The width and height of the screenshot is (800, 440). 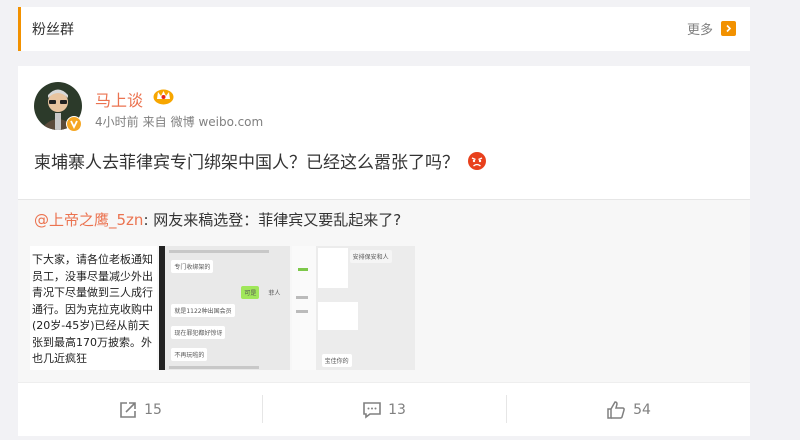 What do you see at coordinates (272, 220) in the screenshot?
I see `repost-content: : 网友来稿选登：菲律宾又要乱起来了?` at bounding box center [272, 220].